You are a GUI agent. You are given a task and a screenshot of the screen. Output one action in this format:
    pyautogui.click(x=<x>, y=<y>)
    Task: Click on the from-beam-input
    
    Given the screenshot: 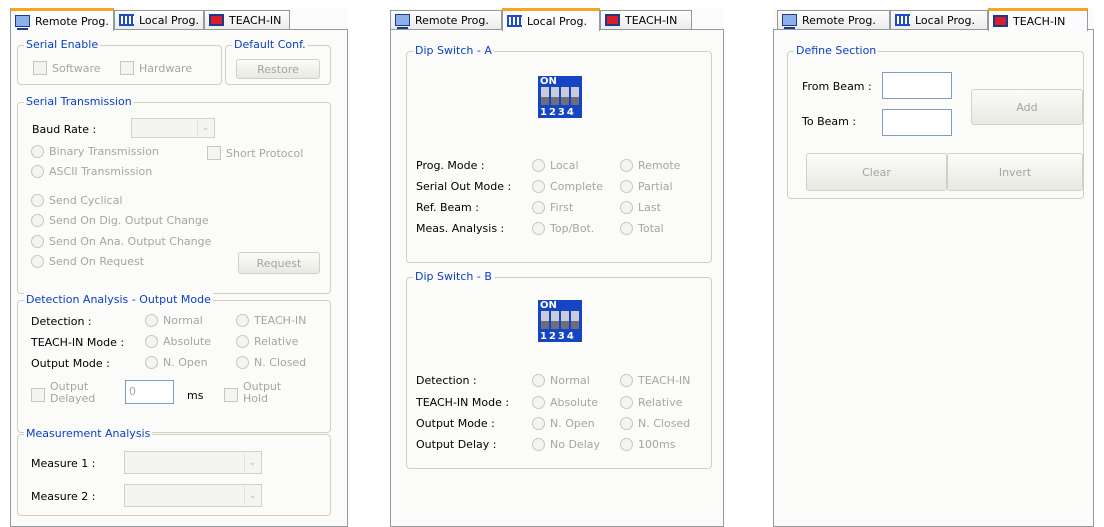 What is the action you would take?
    pyautogui.click(x=917, y=85)
    